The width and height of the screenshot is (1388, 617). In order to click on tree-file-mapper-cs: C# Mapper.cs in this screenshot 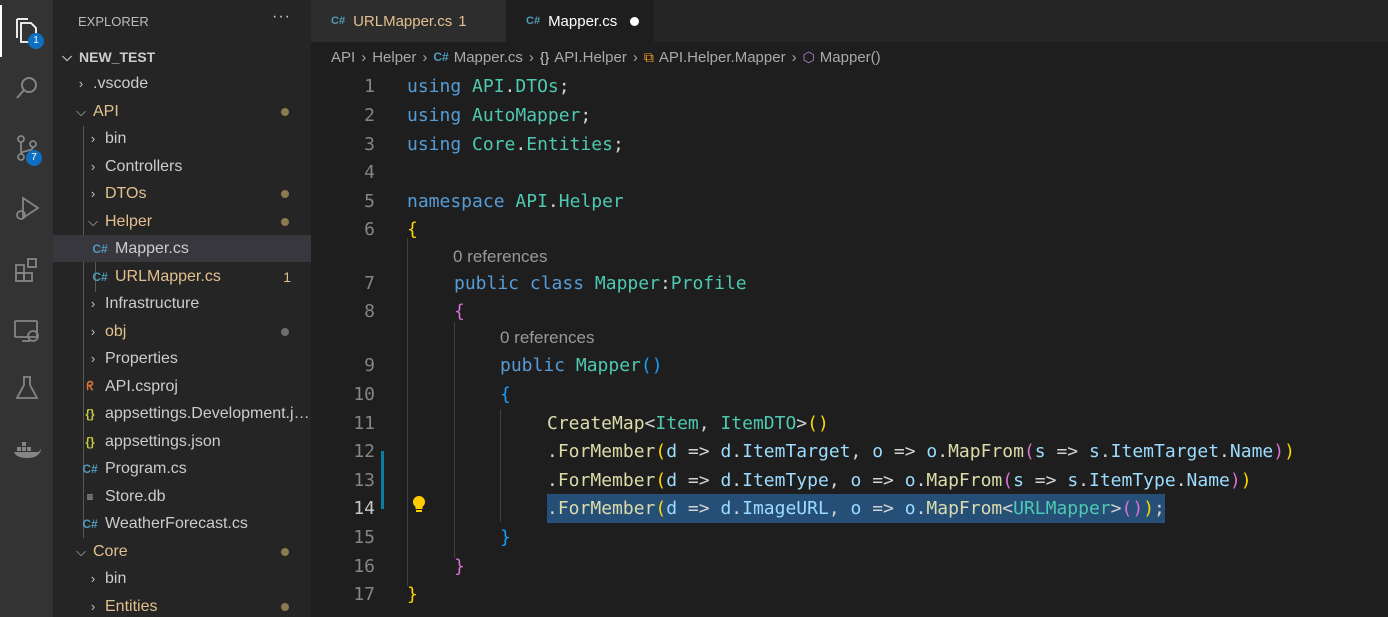, I will do `click(182, 248)`.